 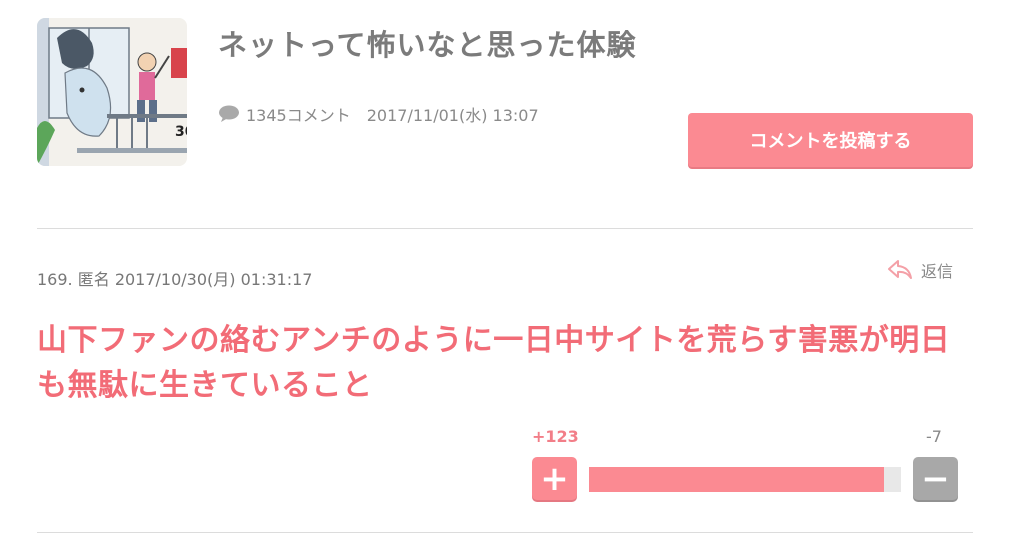 I want to click on post-comment-button: コメントを投稿する, so click(x=830, y=140).